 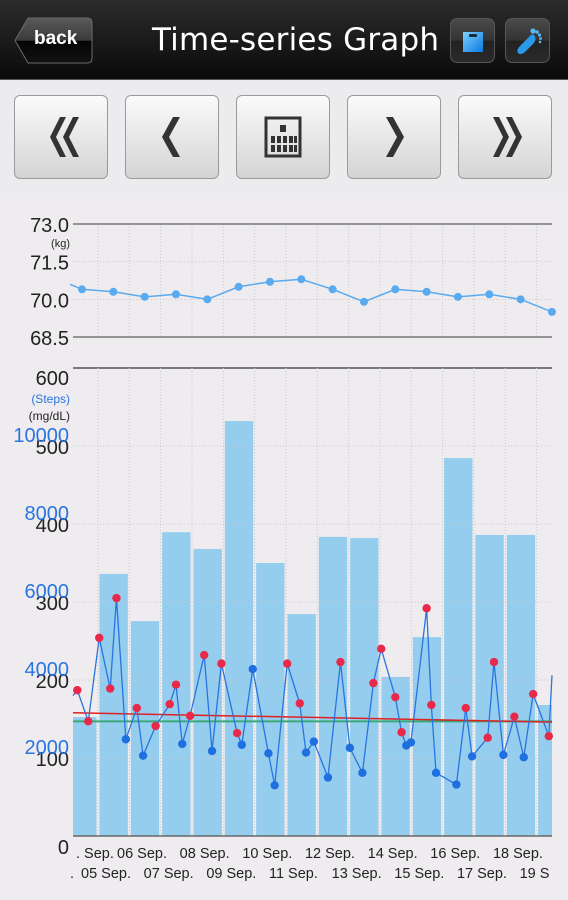 I want to click on x-tick-label: 13 Sep., so click(x=357, y=874).